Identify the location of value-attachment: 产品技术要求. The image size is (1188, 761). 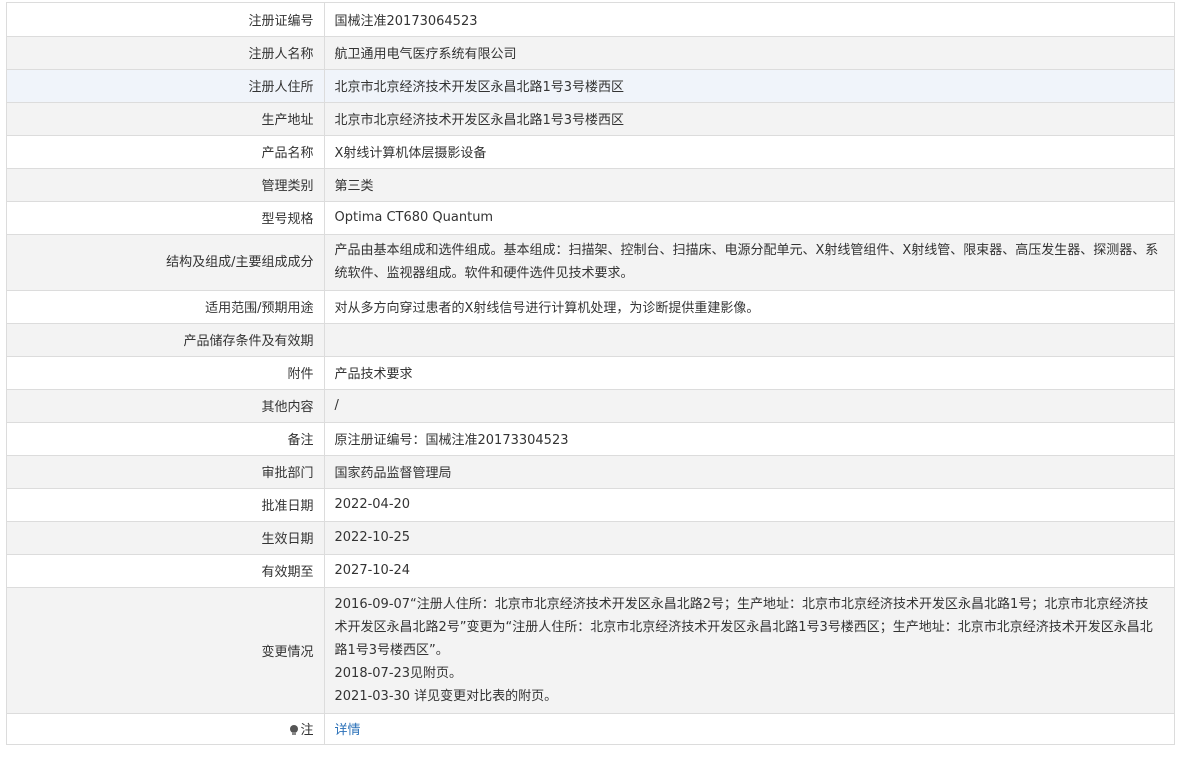
(749, 373).